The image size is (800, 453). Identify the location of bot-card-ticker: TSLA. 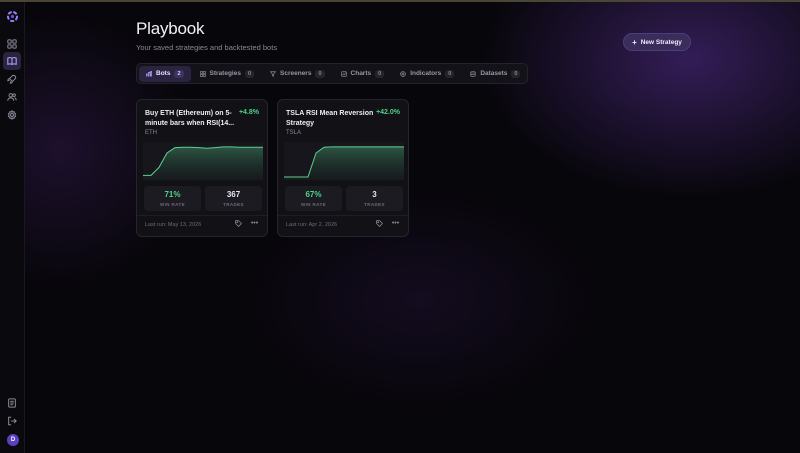
(294, 133).